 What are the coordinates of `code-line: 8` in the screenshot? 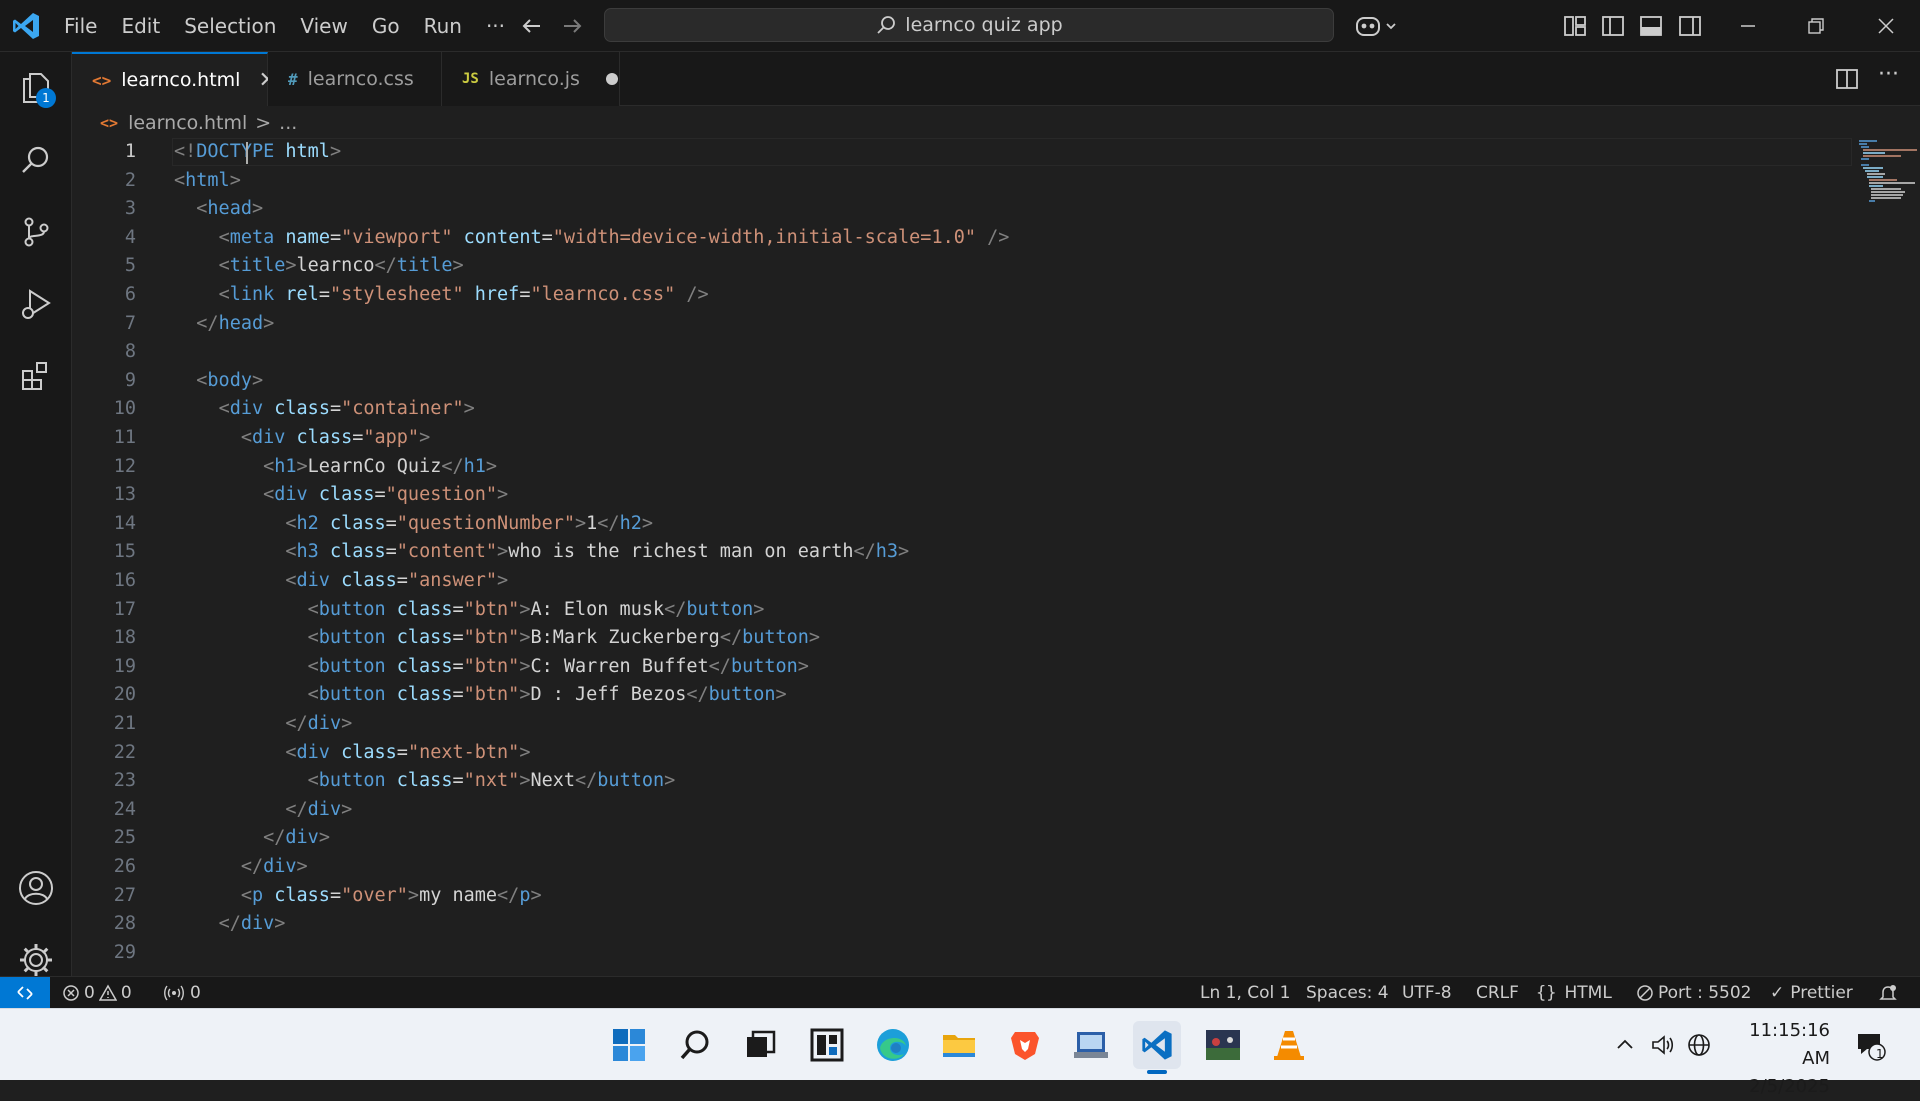 It's located at (922, 352).